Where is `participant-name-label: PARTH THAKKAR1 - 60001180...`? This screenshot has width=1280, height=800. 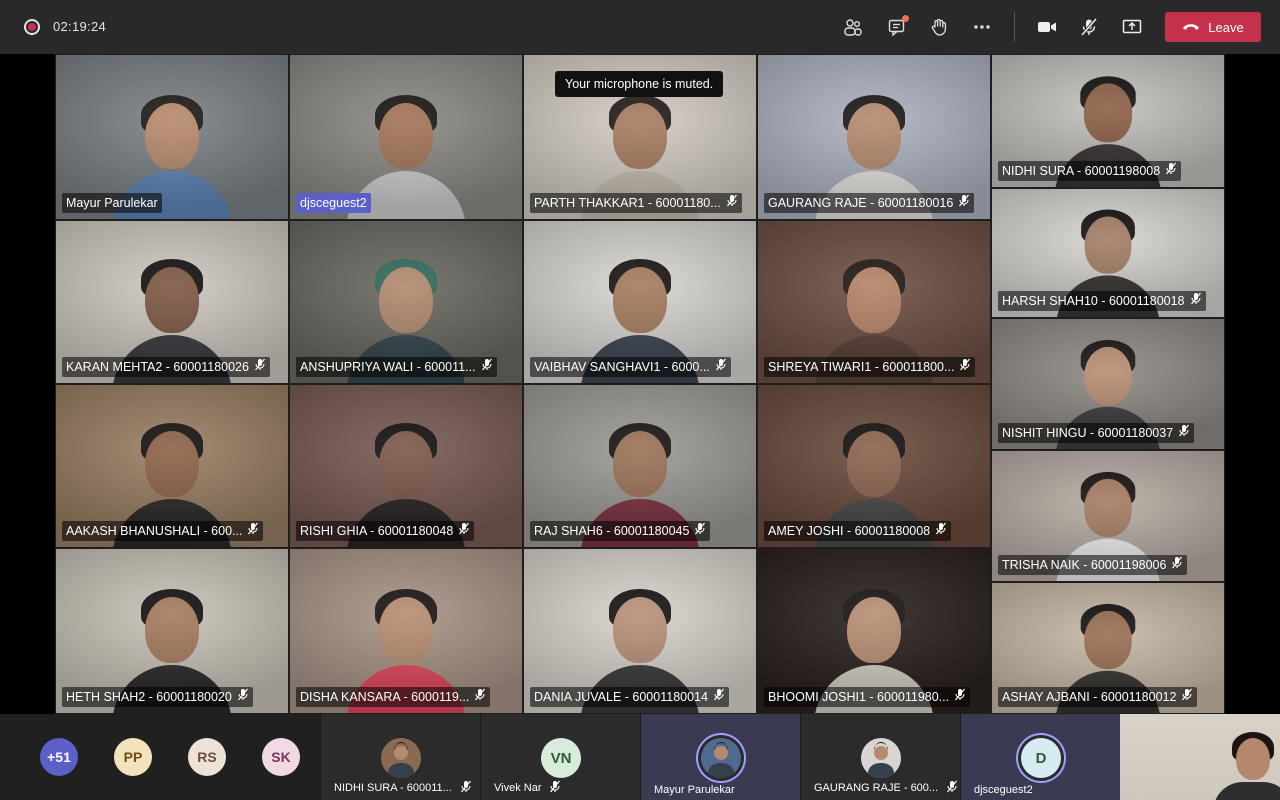 participant-name-label: PARTH THAKKAR1 - 60001180... is located at coordinates (636, 203).